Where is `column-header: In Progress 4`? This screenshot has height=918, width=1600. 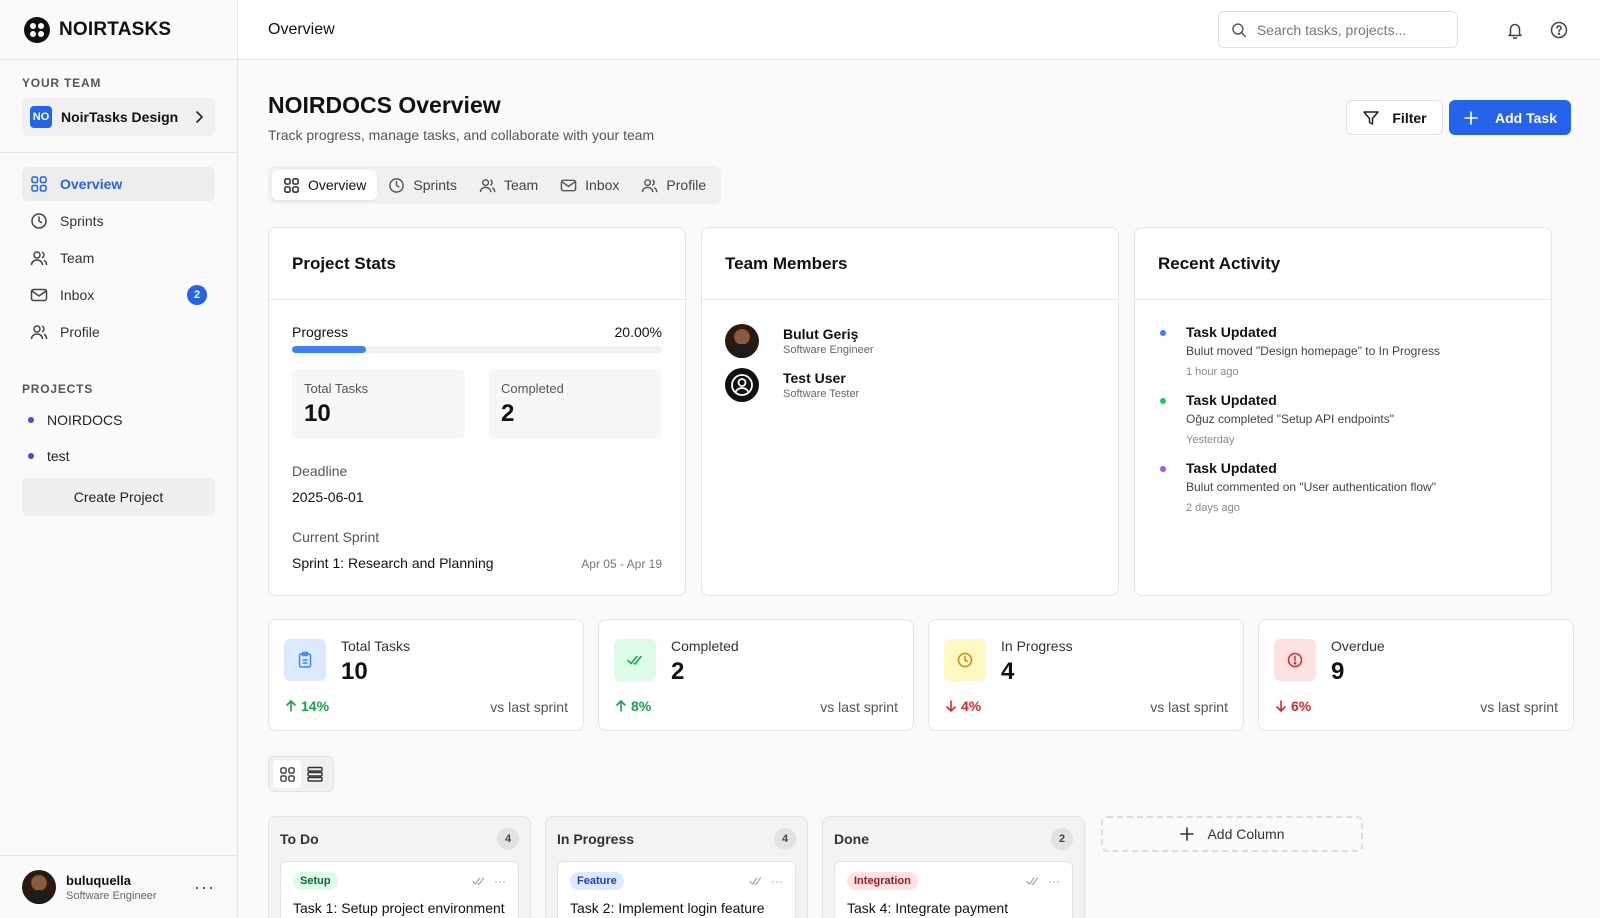
column-header: In Progress 4 is located at coordinates (676, 839).